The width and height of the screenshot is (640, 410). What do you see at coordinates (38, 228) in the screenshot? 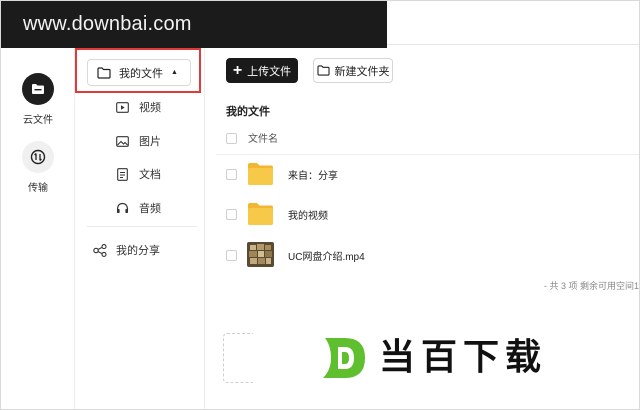
I see `left-rail: 云文件 传输` at bounding box center [38, 228].